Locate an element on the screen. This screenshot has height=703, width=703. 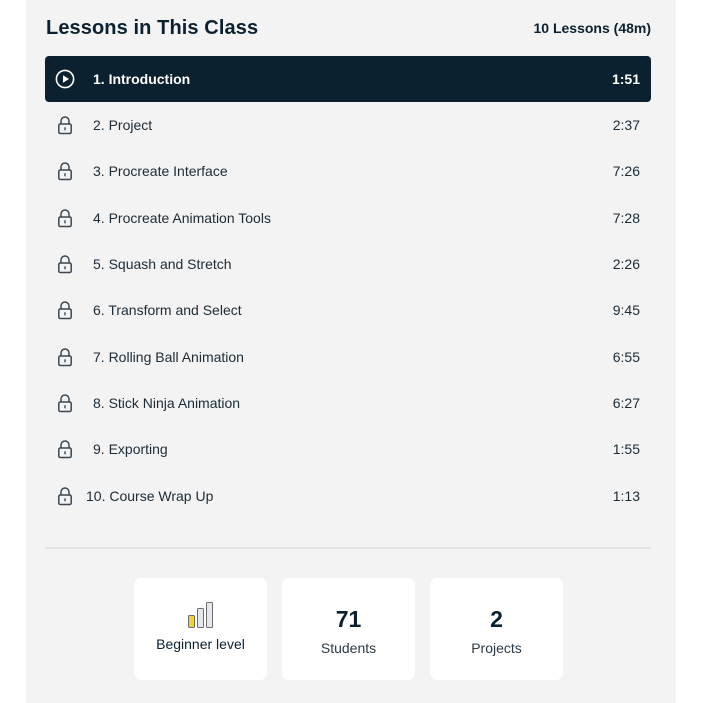
lesson-title: 4. Procreate Animation Tools is located at coordinates (182, 217).